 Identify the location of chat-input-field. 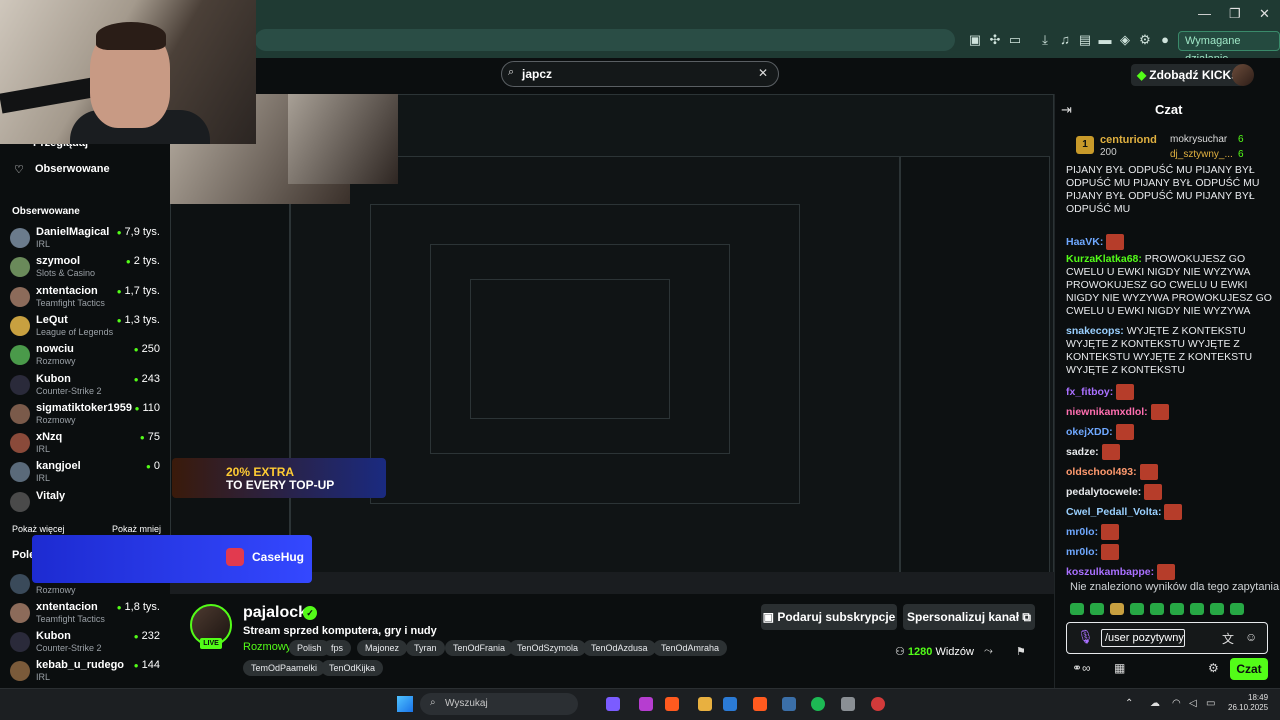
(1143, 638).